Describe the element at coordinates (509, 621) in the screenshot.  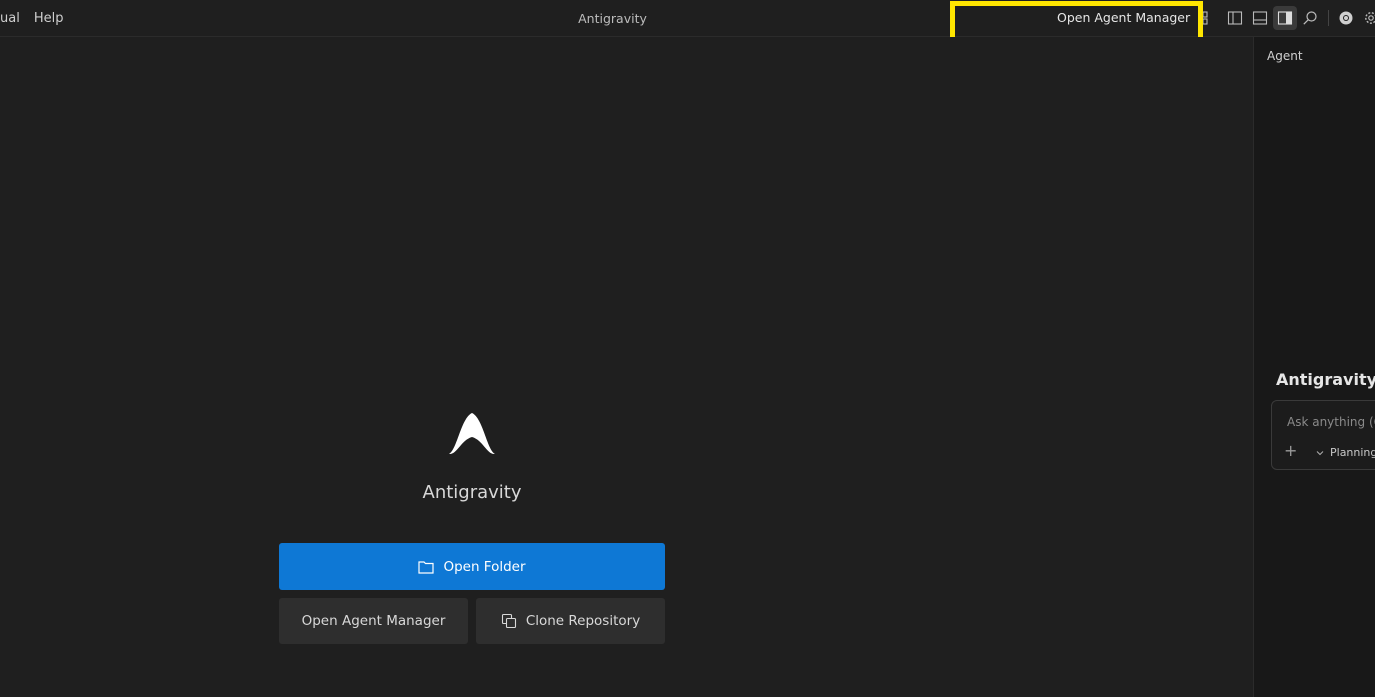
I see `copy-icon` at that location.